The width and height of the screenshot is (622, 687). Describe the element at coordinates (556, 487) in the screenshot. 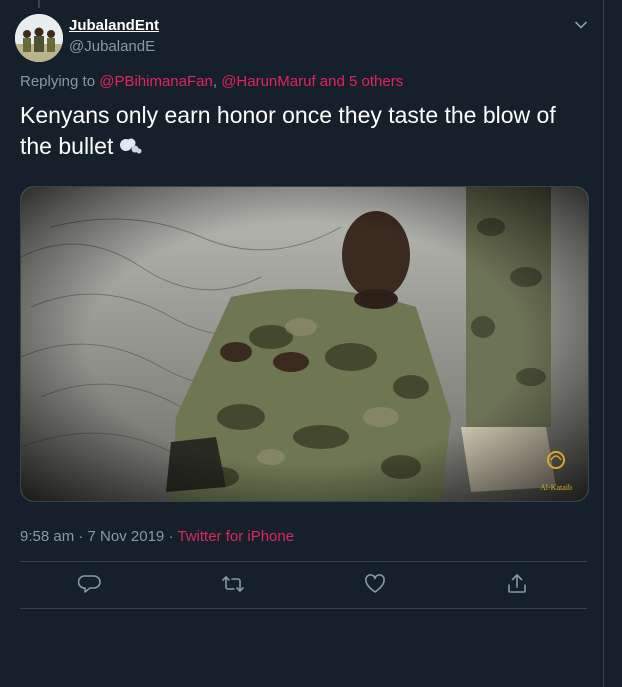

I see `watermark-text: Al-Kataib` at that location.